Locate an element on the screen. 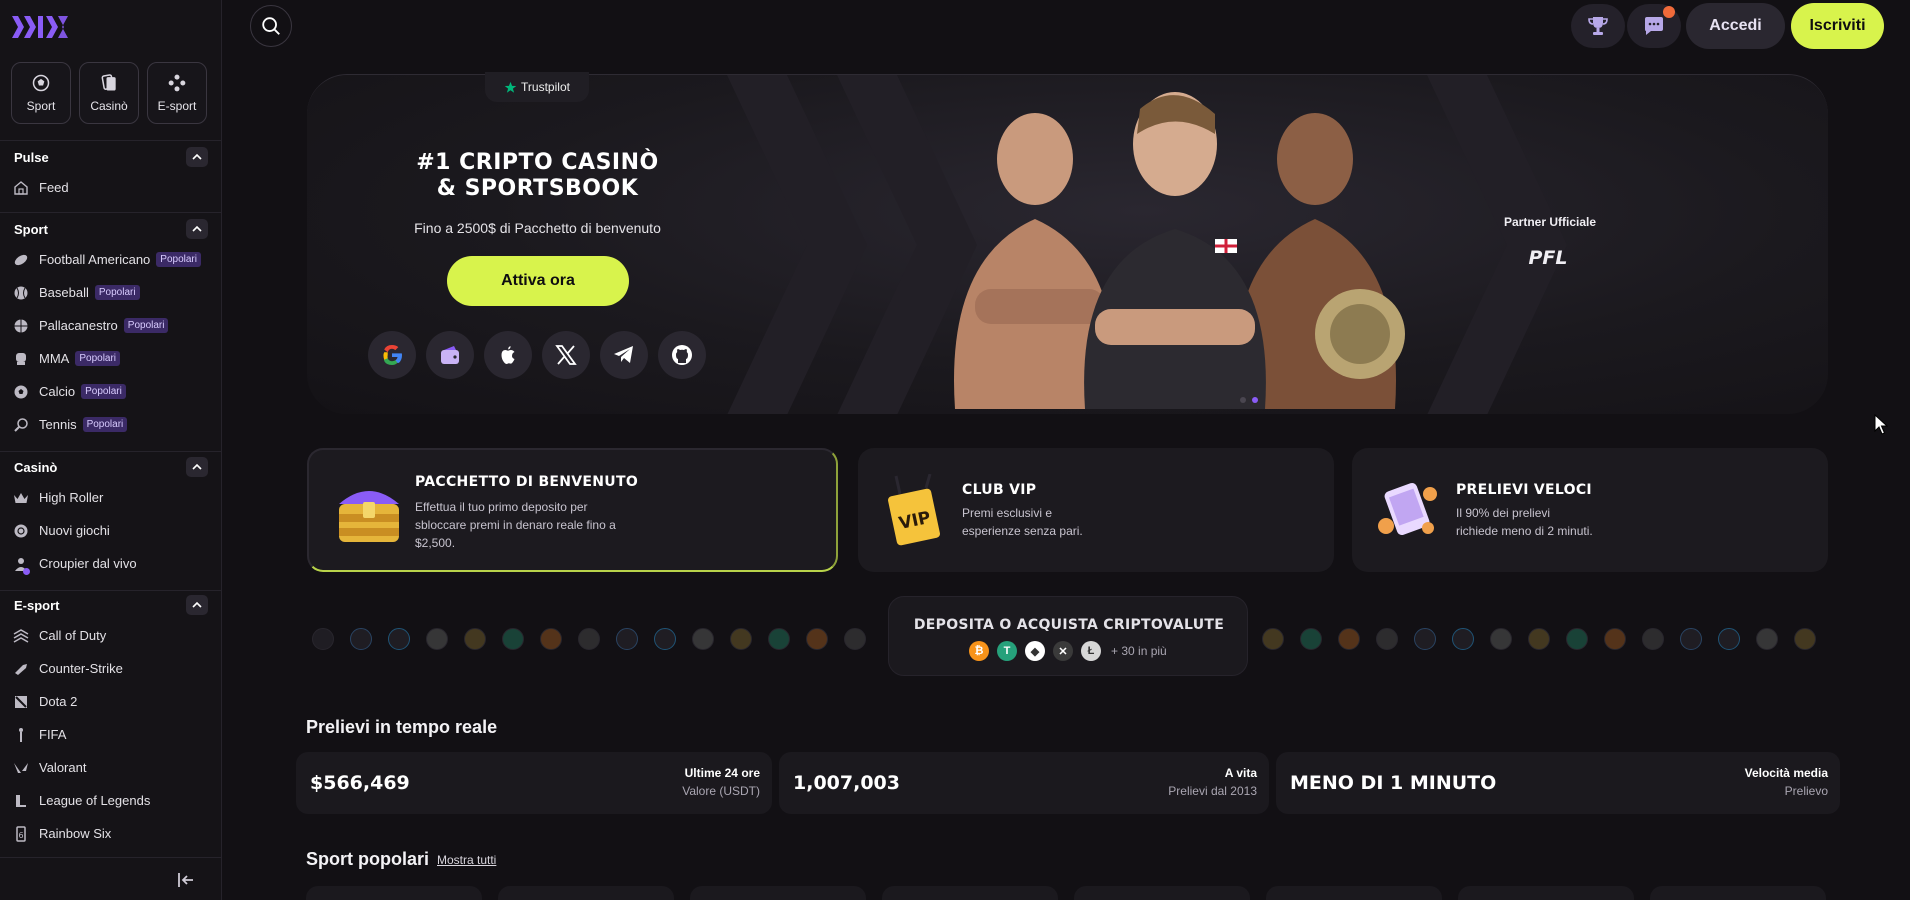 The image size is (1910, 900). sidebar-item-cs: Counter-Strike is located at coordinates (111, 668).